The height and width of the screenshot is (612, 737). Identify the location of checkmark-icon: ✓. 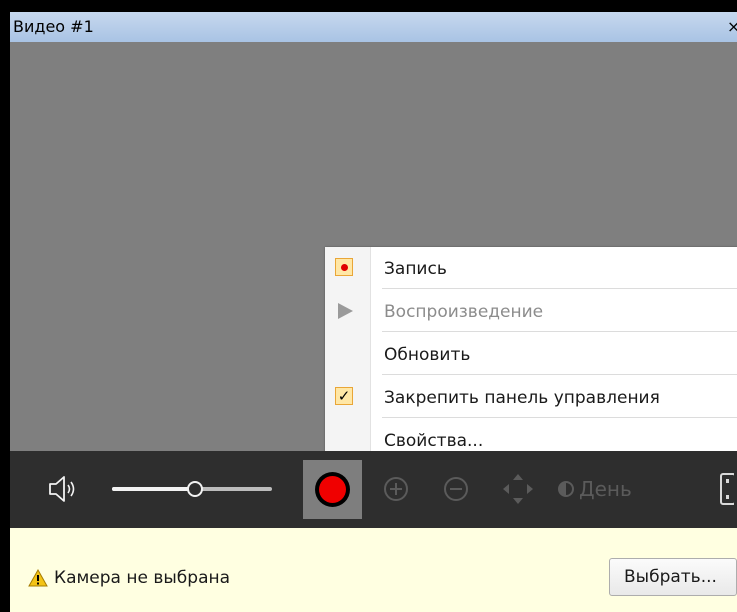
(344, 396).